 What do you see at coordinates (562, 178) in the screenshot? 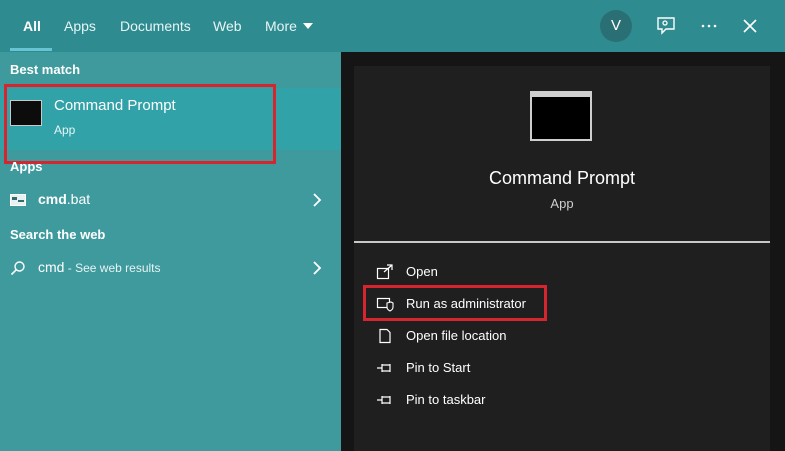
I see `preview-title: Command Prompt` at bounding box center [562, 178].